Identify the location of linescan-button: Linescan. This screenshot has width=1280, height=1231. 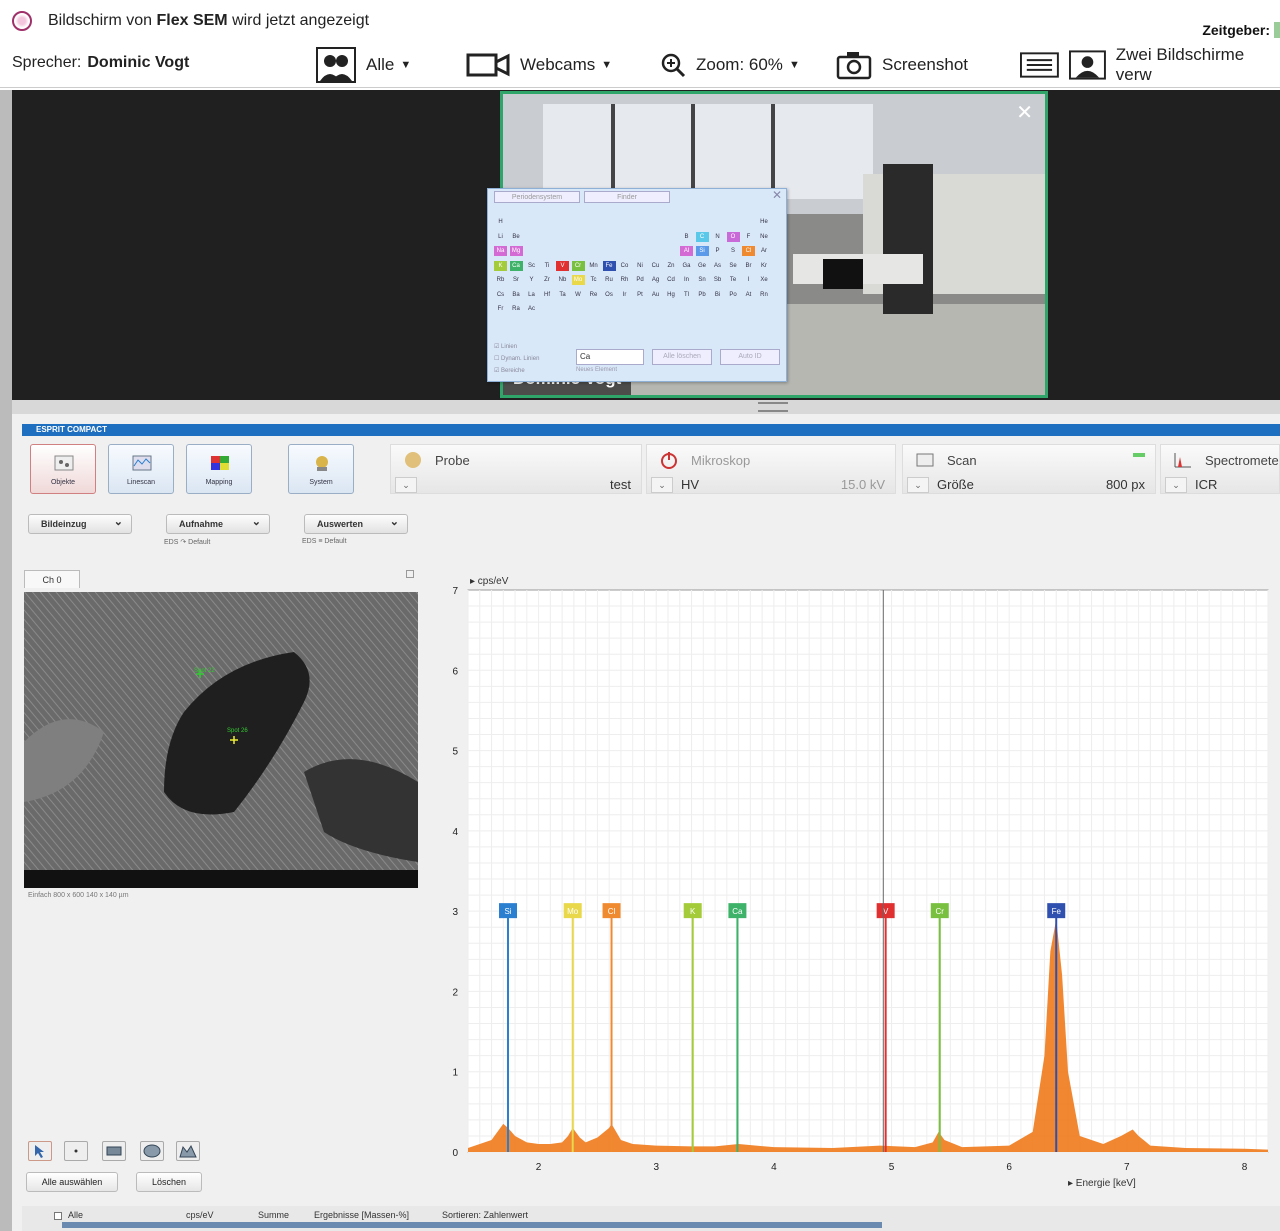
(141, 469).